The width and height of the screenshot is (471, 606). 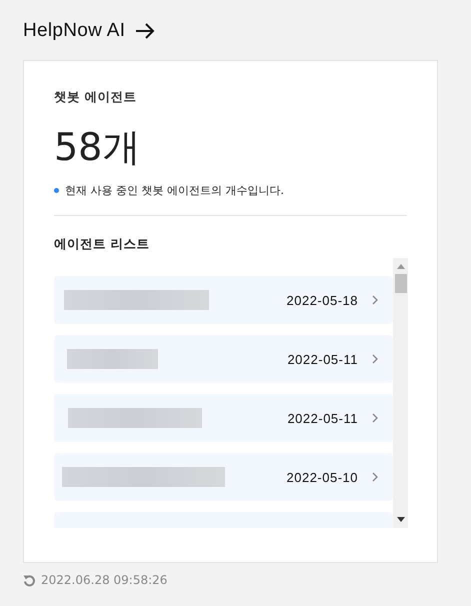 I want to click on refresh-icon, so click(x=29, y=580).